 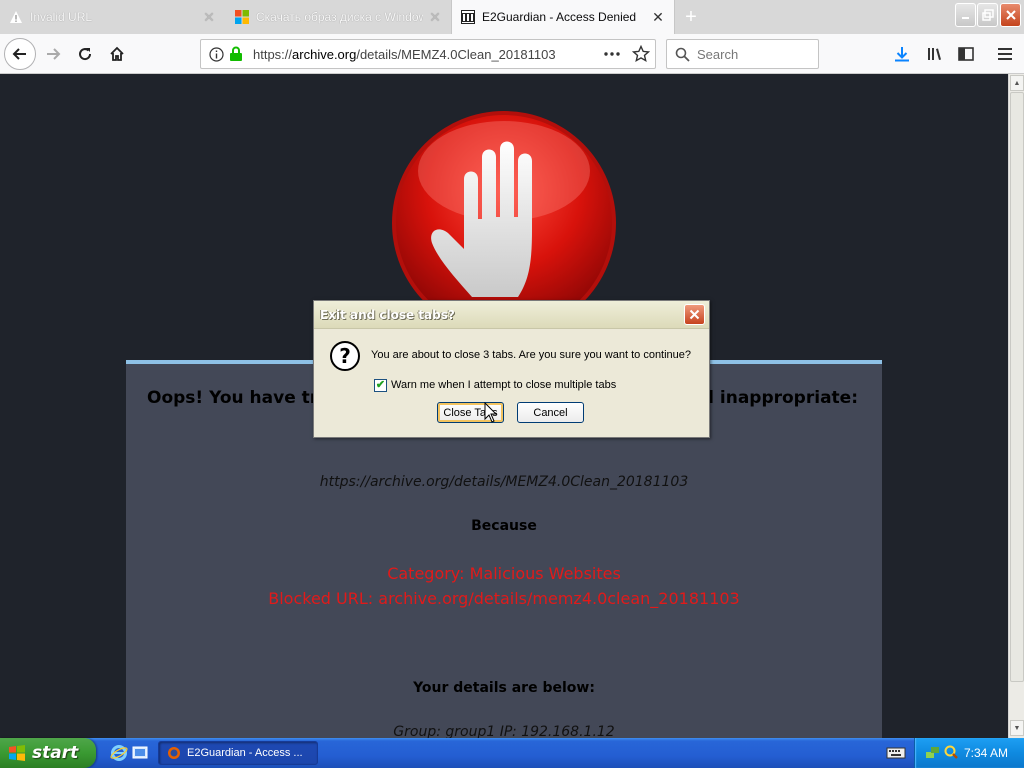 I want to click on dialog-title: Exit and close tabs?, so click(x=387, y=315).